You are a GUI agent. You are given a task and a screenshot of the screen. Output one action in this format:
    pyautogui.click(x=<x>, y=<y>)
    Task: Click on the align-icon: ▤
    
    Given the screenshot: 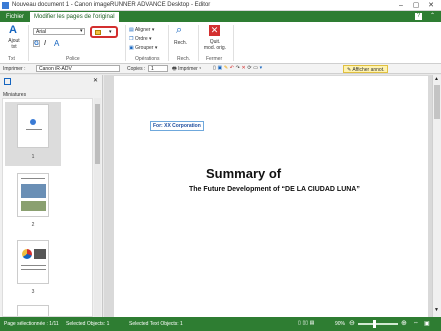 What is the action you would take?
    pyautogui.click(x=131, y=30)
    